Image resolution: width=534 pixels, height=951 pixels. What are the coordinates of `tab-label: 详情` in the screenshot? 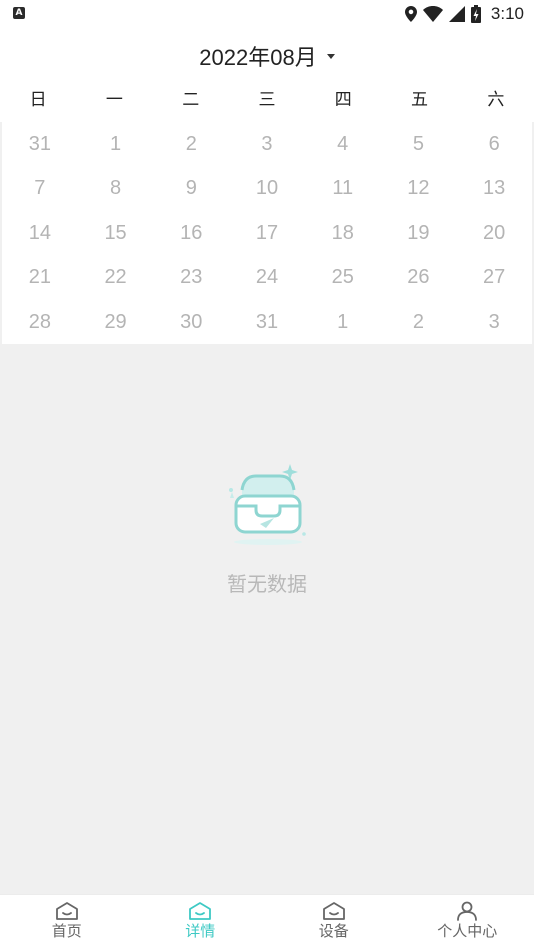 It's located at (200, 931).